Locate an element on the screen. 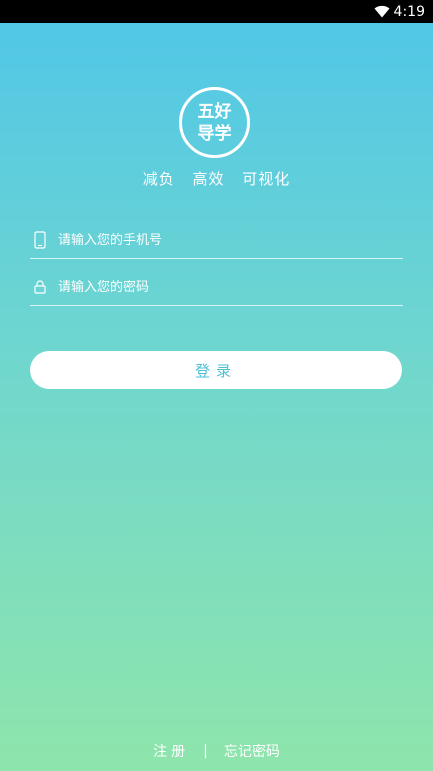 The width and height of the screenshot is (433, 771). tagline-item: 可视化 is located at coordinates (266, 179).